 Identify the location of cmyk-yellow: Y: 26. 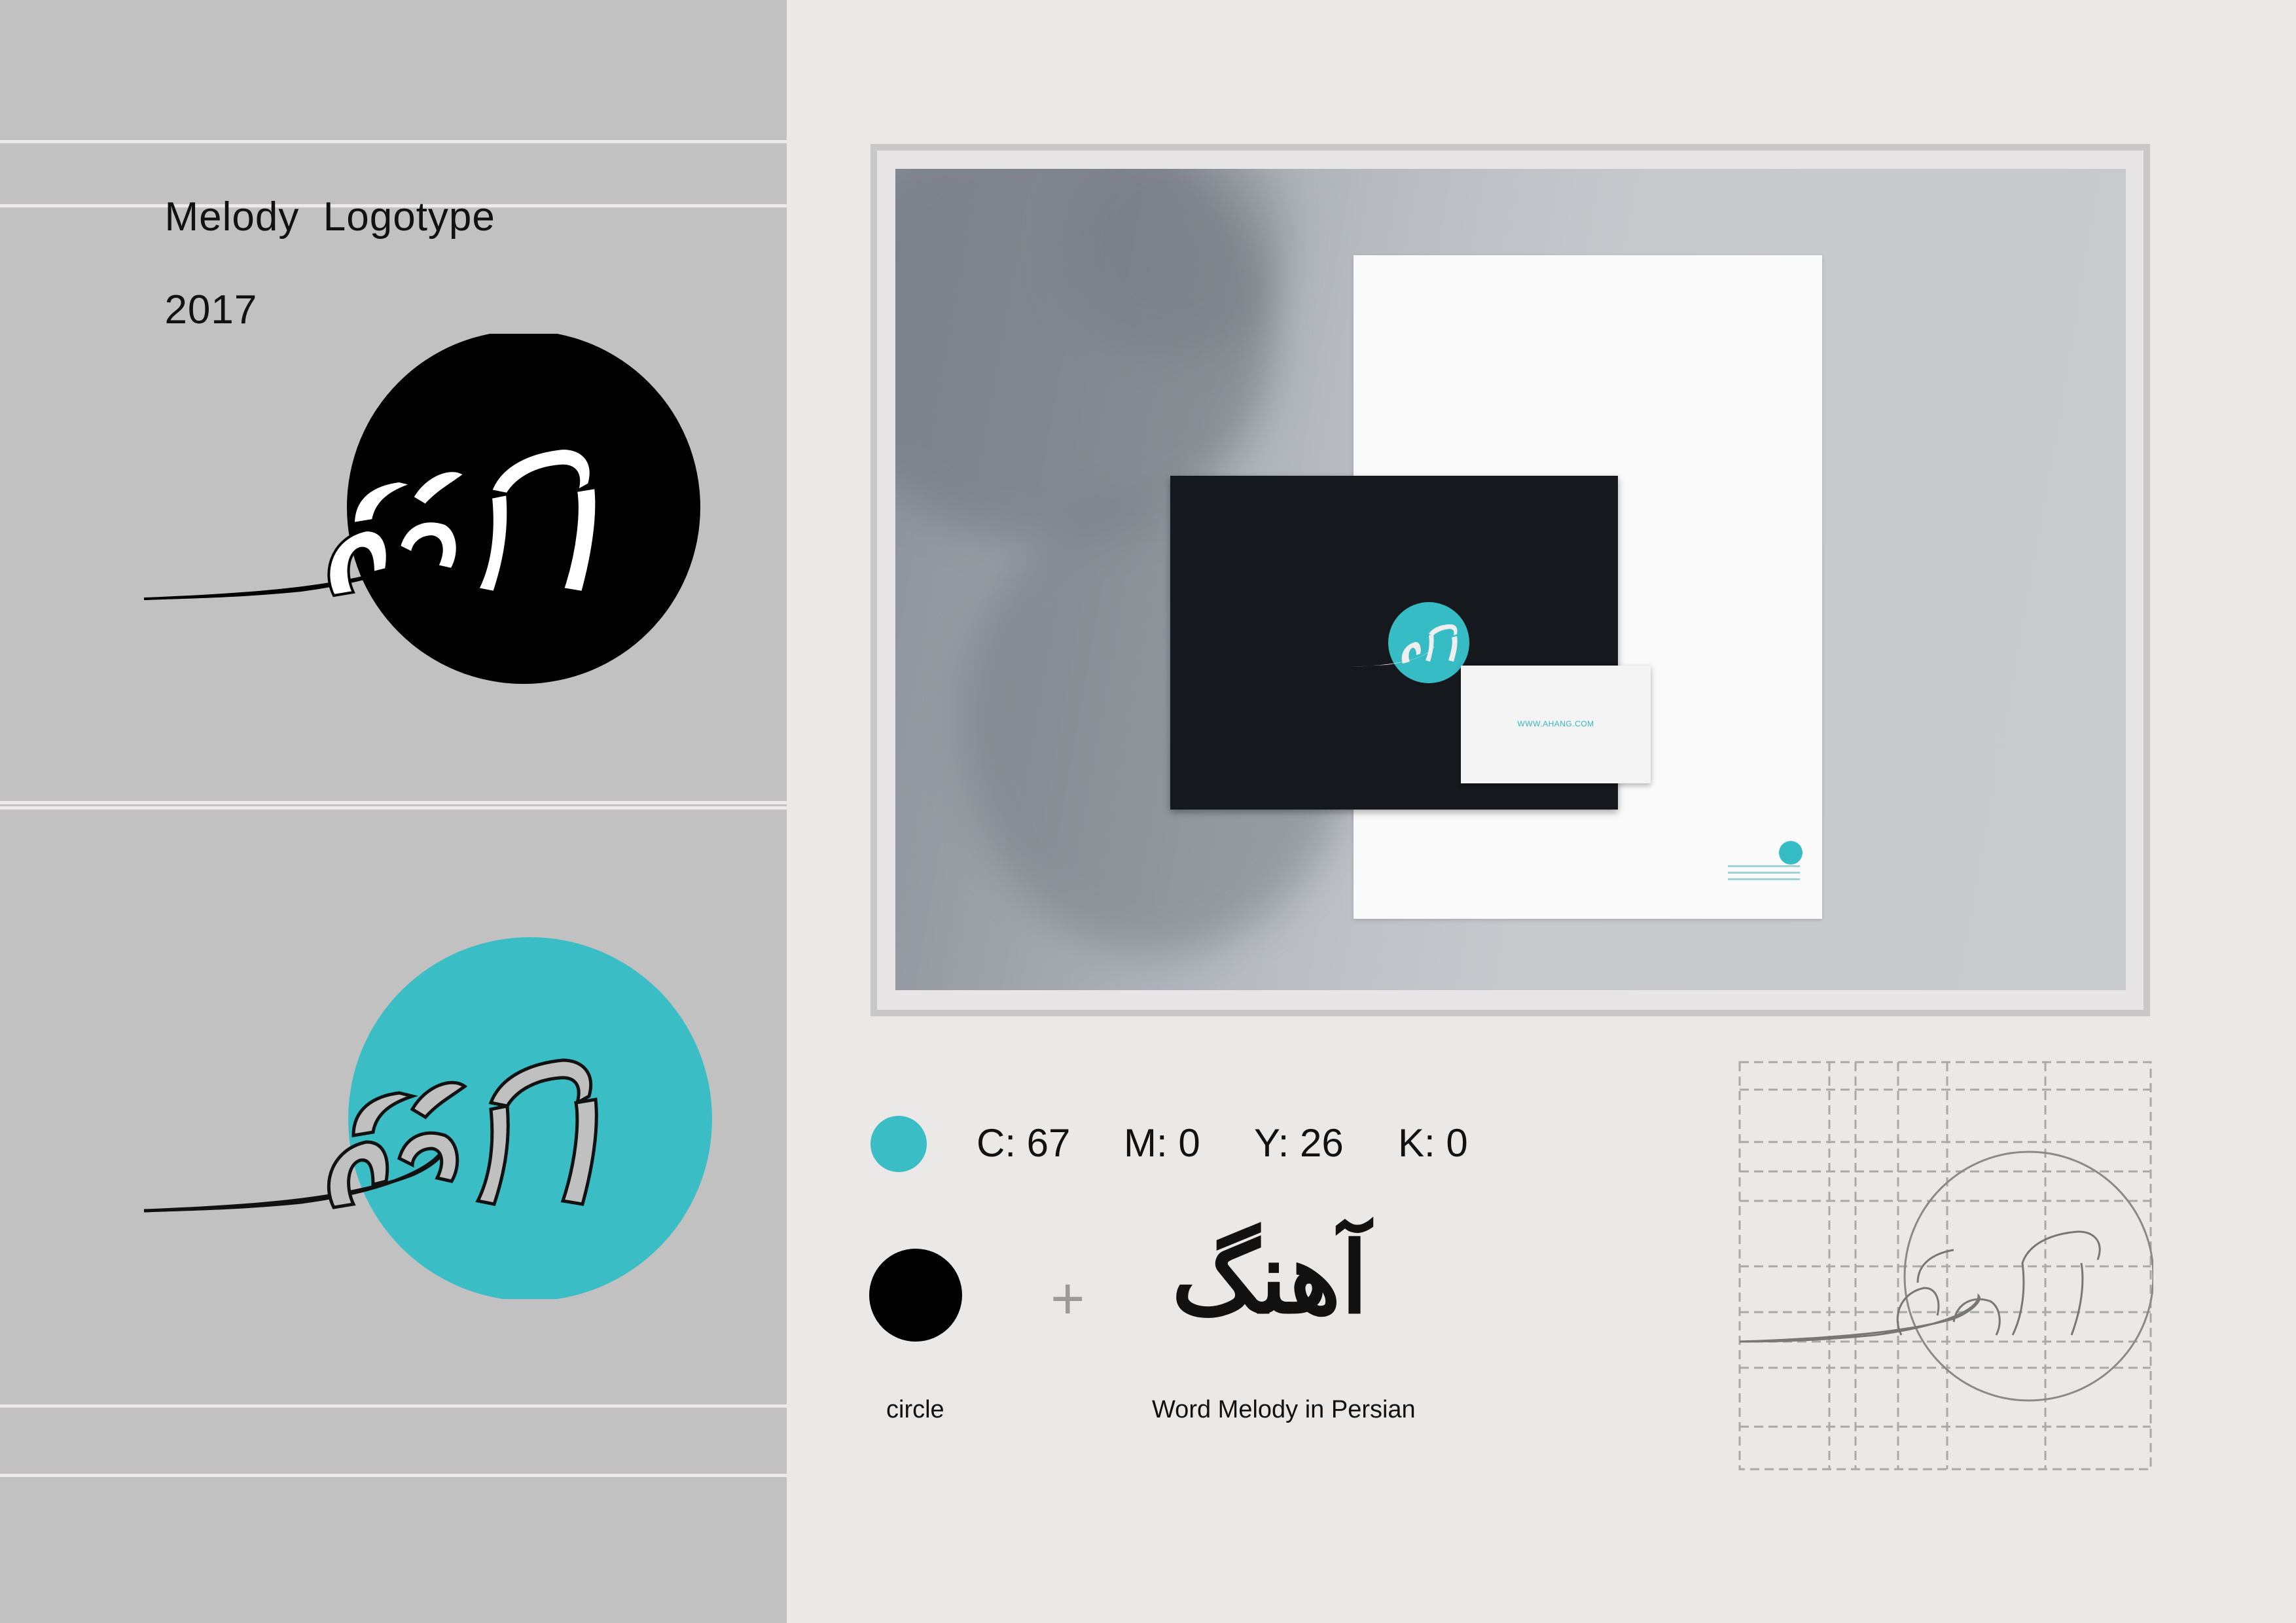
(1299, 1143).